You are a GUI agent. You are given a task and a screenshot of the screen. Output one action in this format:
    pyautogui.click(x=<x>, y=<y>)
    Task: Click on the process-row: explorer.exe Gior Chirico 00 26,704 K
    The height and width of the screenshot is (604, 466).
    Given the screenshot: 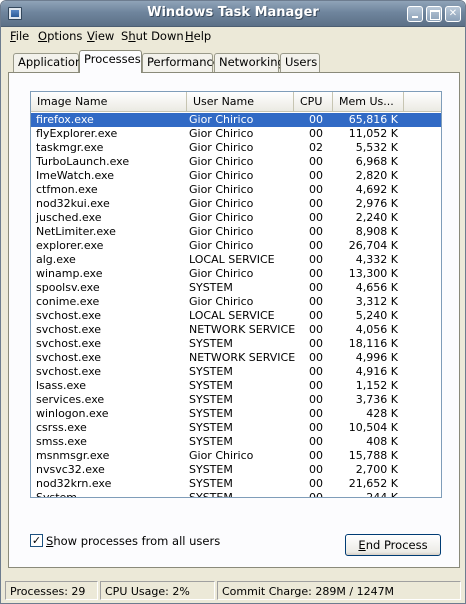 What is the action you would take?
    pyautogui.click(x=236, y=246)
    